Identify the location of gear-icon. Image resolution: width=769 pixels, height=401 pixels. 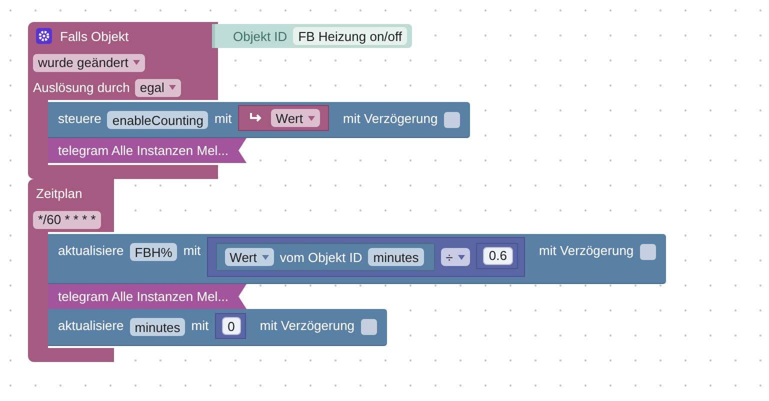
(44, 36).